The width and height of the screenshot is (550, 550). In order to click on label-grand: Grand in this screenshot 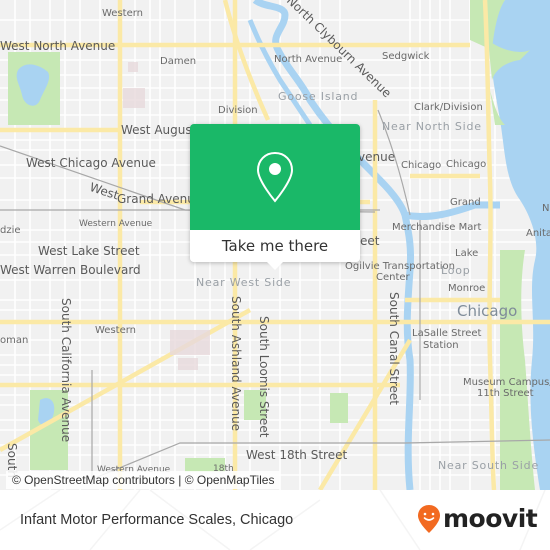, I will do `click(465, 202)`.